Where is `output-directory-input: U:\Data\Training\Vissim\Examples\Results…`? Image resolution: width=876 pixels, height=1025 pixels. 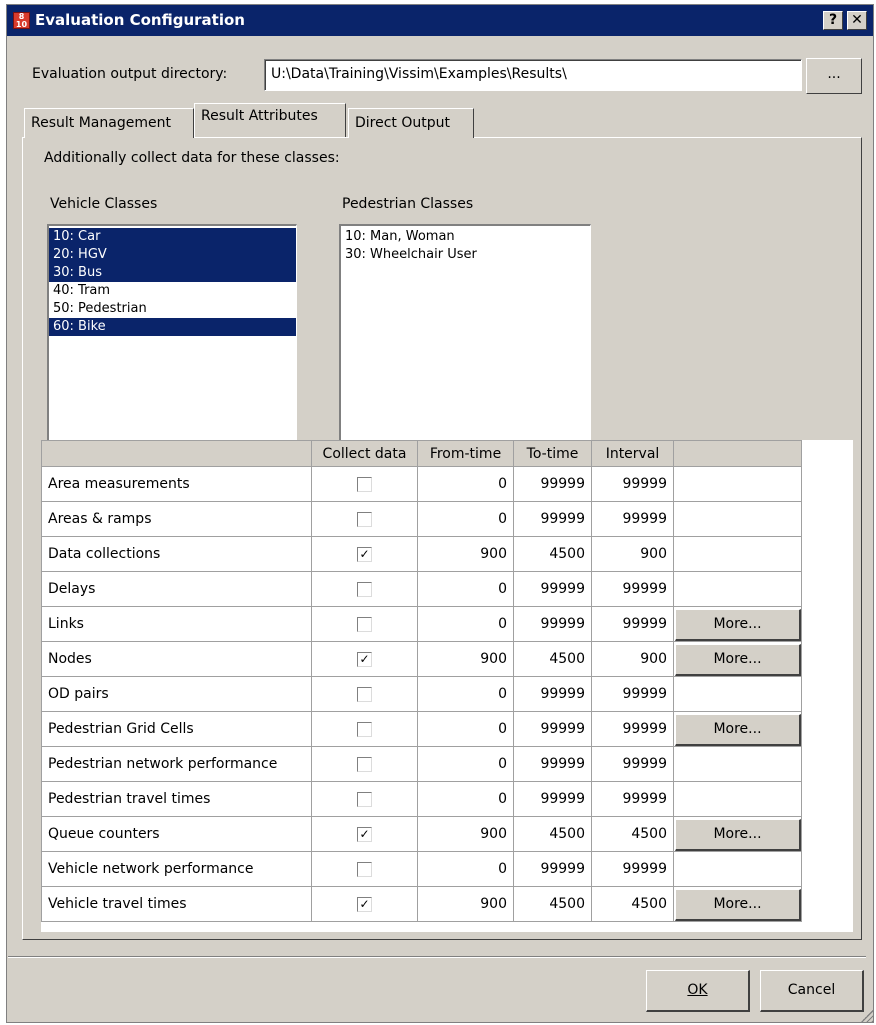
output-directory-input: U:\Data\Training\Vissim\Examples\Results… is located at coordinates (533, 75).